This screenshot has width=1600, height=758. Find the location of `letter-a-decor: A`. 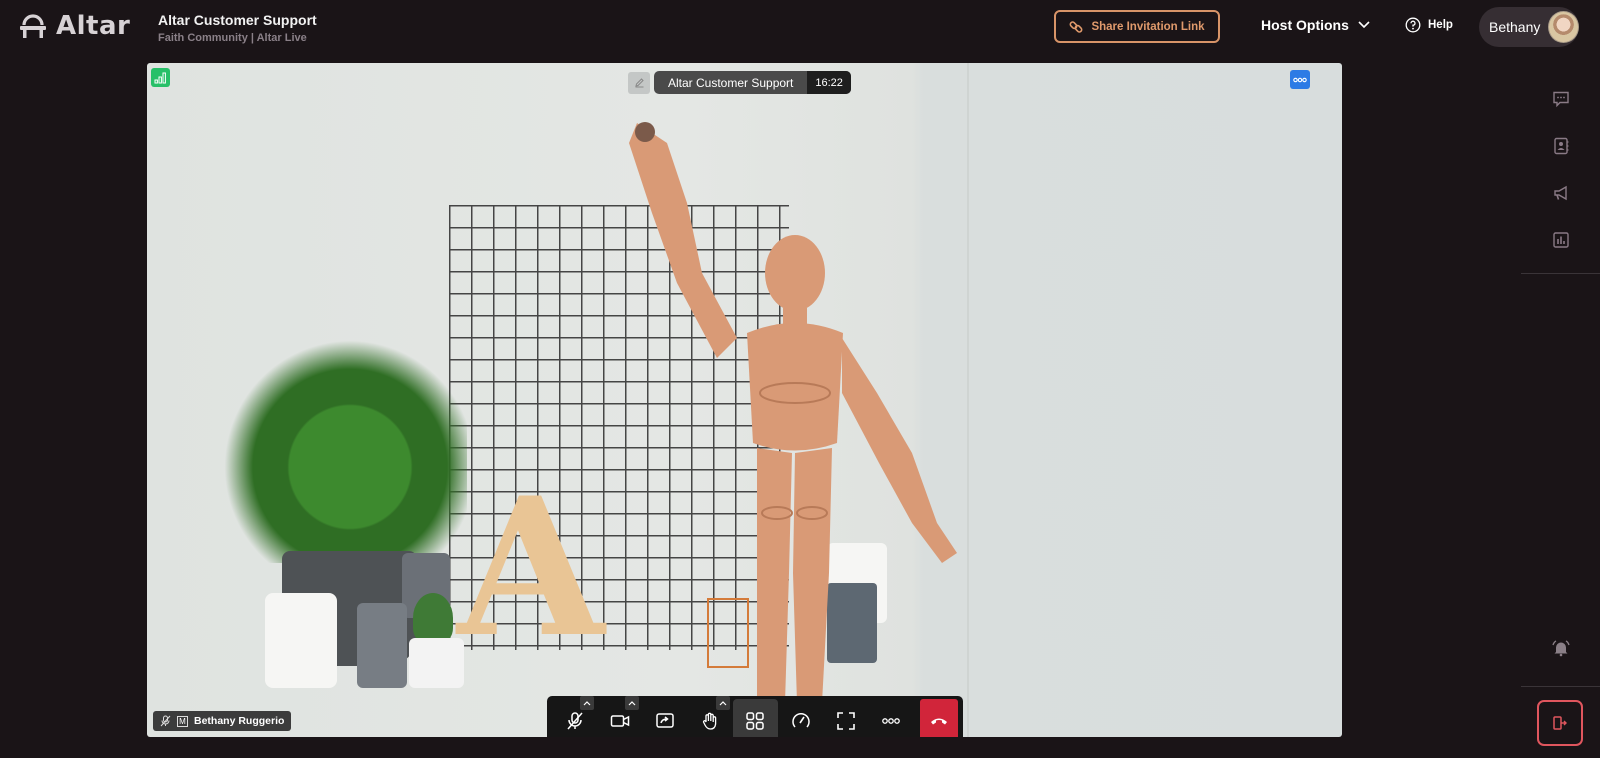

letter-a-decor: A is located at coordinates (531, 567).